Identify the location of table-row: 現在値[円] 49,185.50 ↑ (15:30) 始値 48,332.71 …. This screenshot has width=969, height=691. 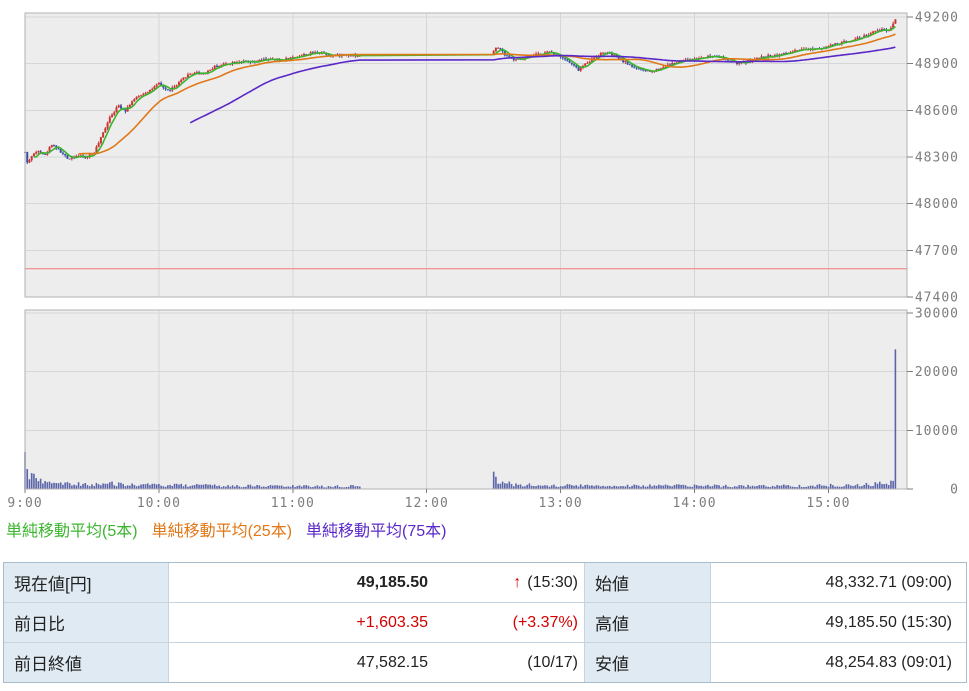
(485, 582).